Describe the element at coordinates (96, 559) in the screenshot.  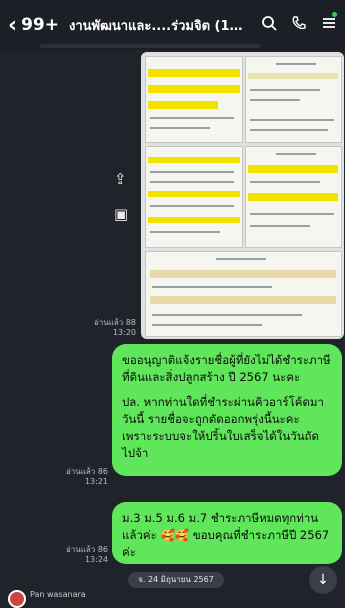
I see `timestamp: 13:24` at that location.